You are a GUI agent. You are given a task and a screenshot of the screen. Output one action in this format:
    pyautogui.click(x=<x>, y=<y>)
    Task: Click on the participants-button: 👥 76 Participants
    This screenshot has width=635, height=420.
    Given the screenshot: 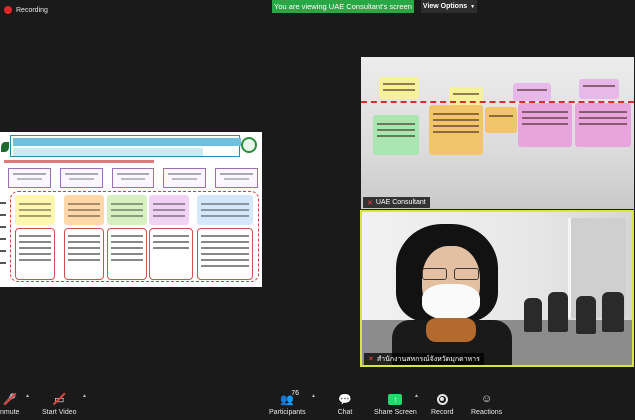 What is the action you would take?
    pyautogui.click(x=287, y=403)
    